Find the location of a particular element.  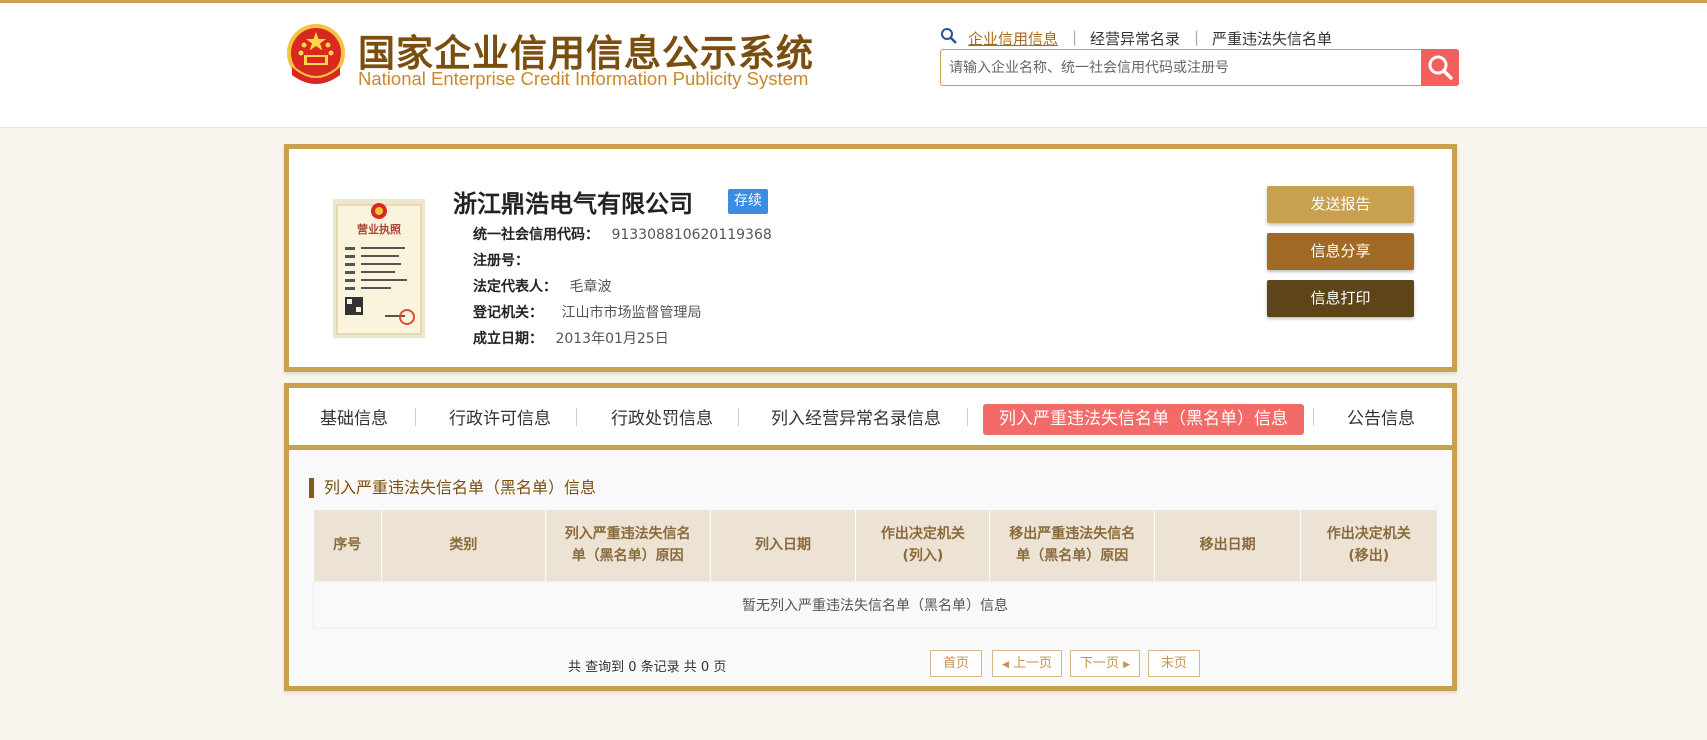

first-page-button: 首页 is located at coordinates (956, 663).